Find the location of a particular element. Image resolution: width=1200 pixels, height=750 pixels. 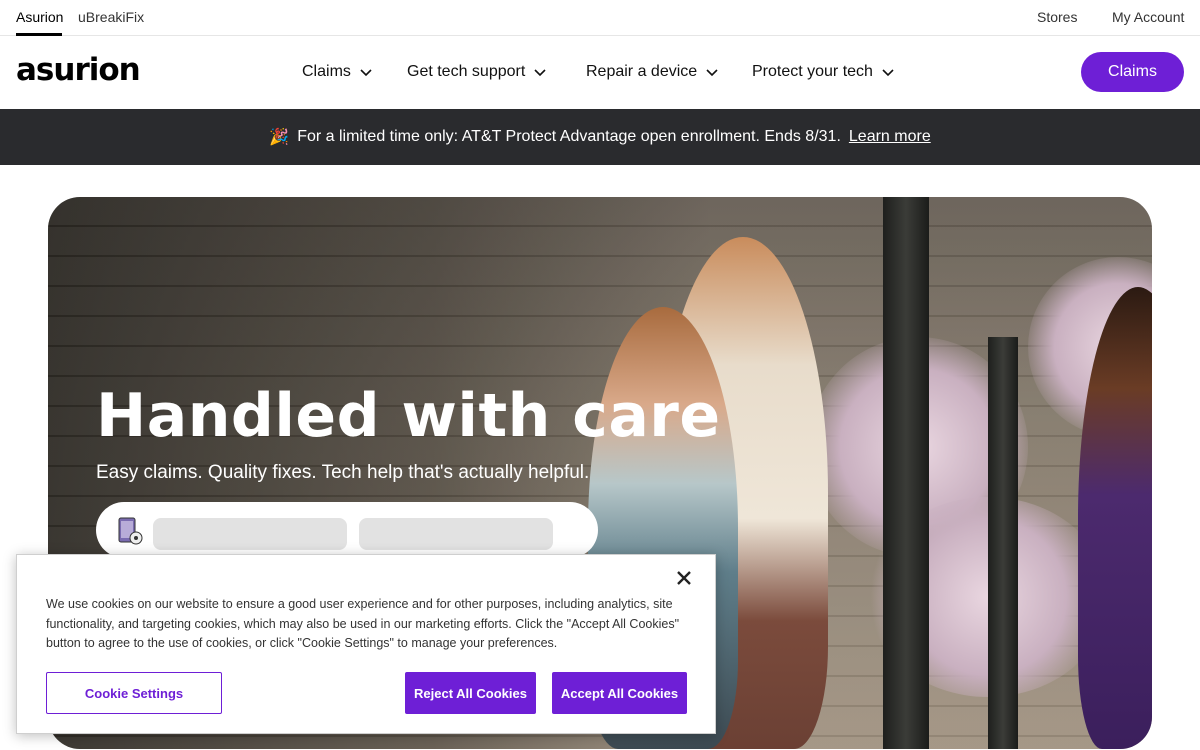

nav-item-label: Get tech support is located at coordinates (466, 71).